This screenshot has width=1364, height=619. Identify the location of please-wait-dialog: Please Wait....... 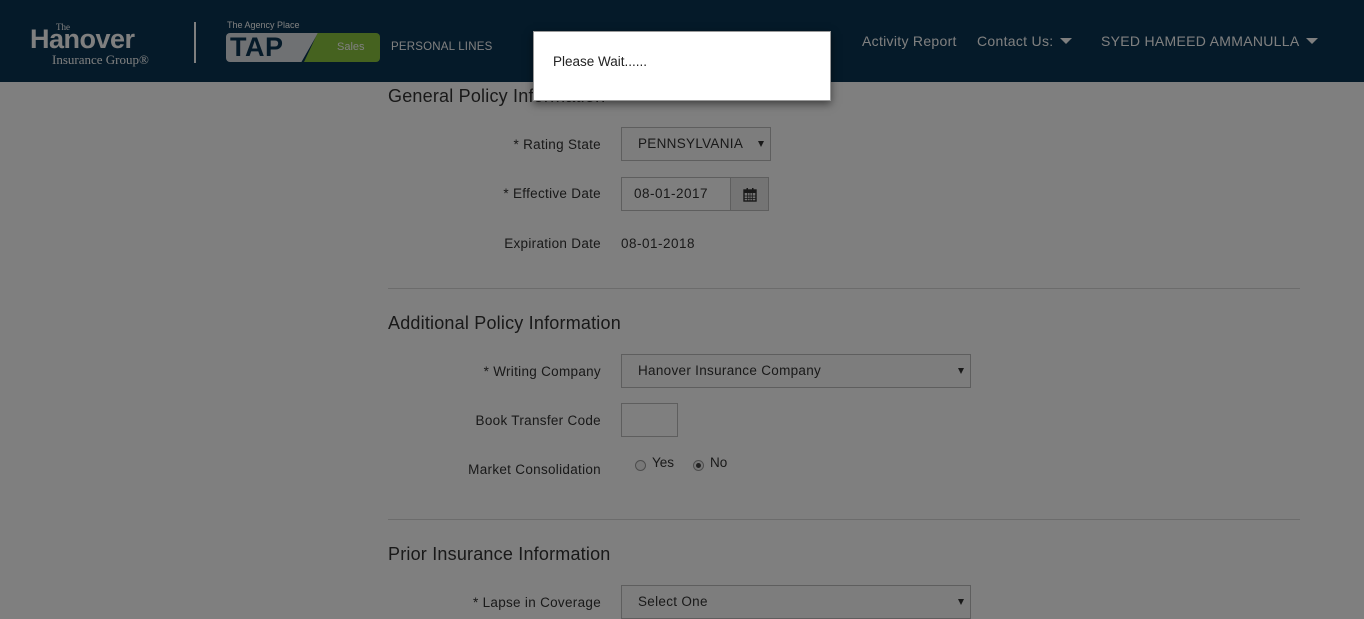
(682, 66).